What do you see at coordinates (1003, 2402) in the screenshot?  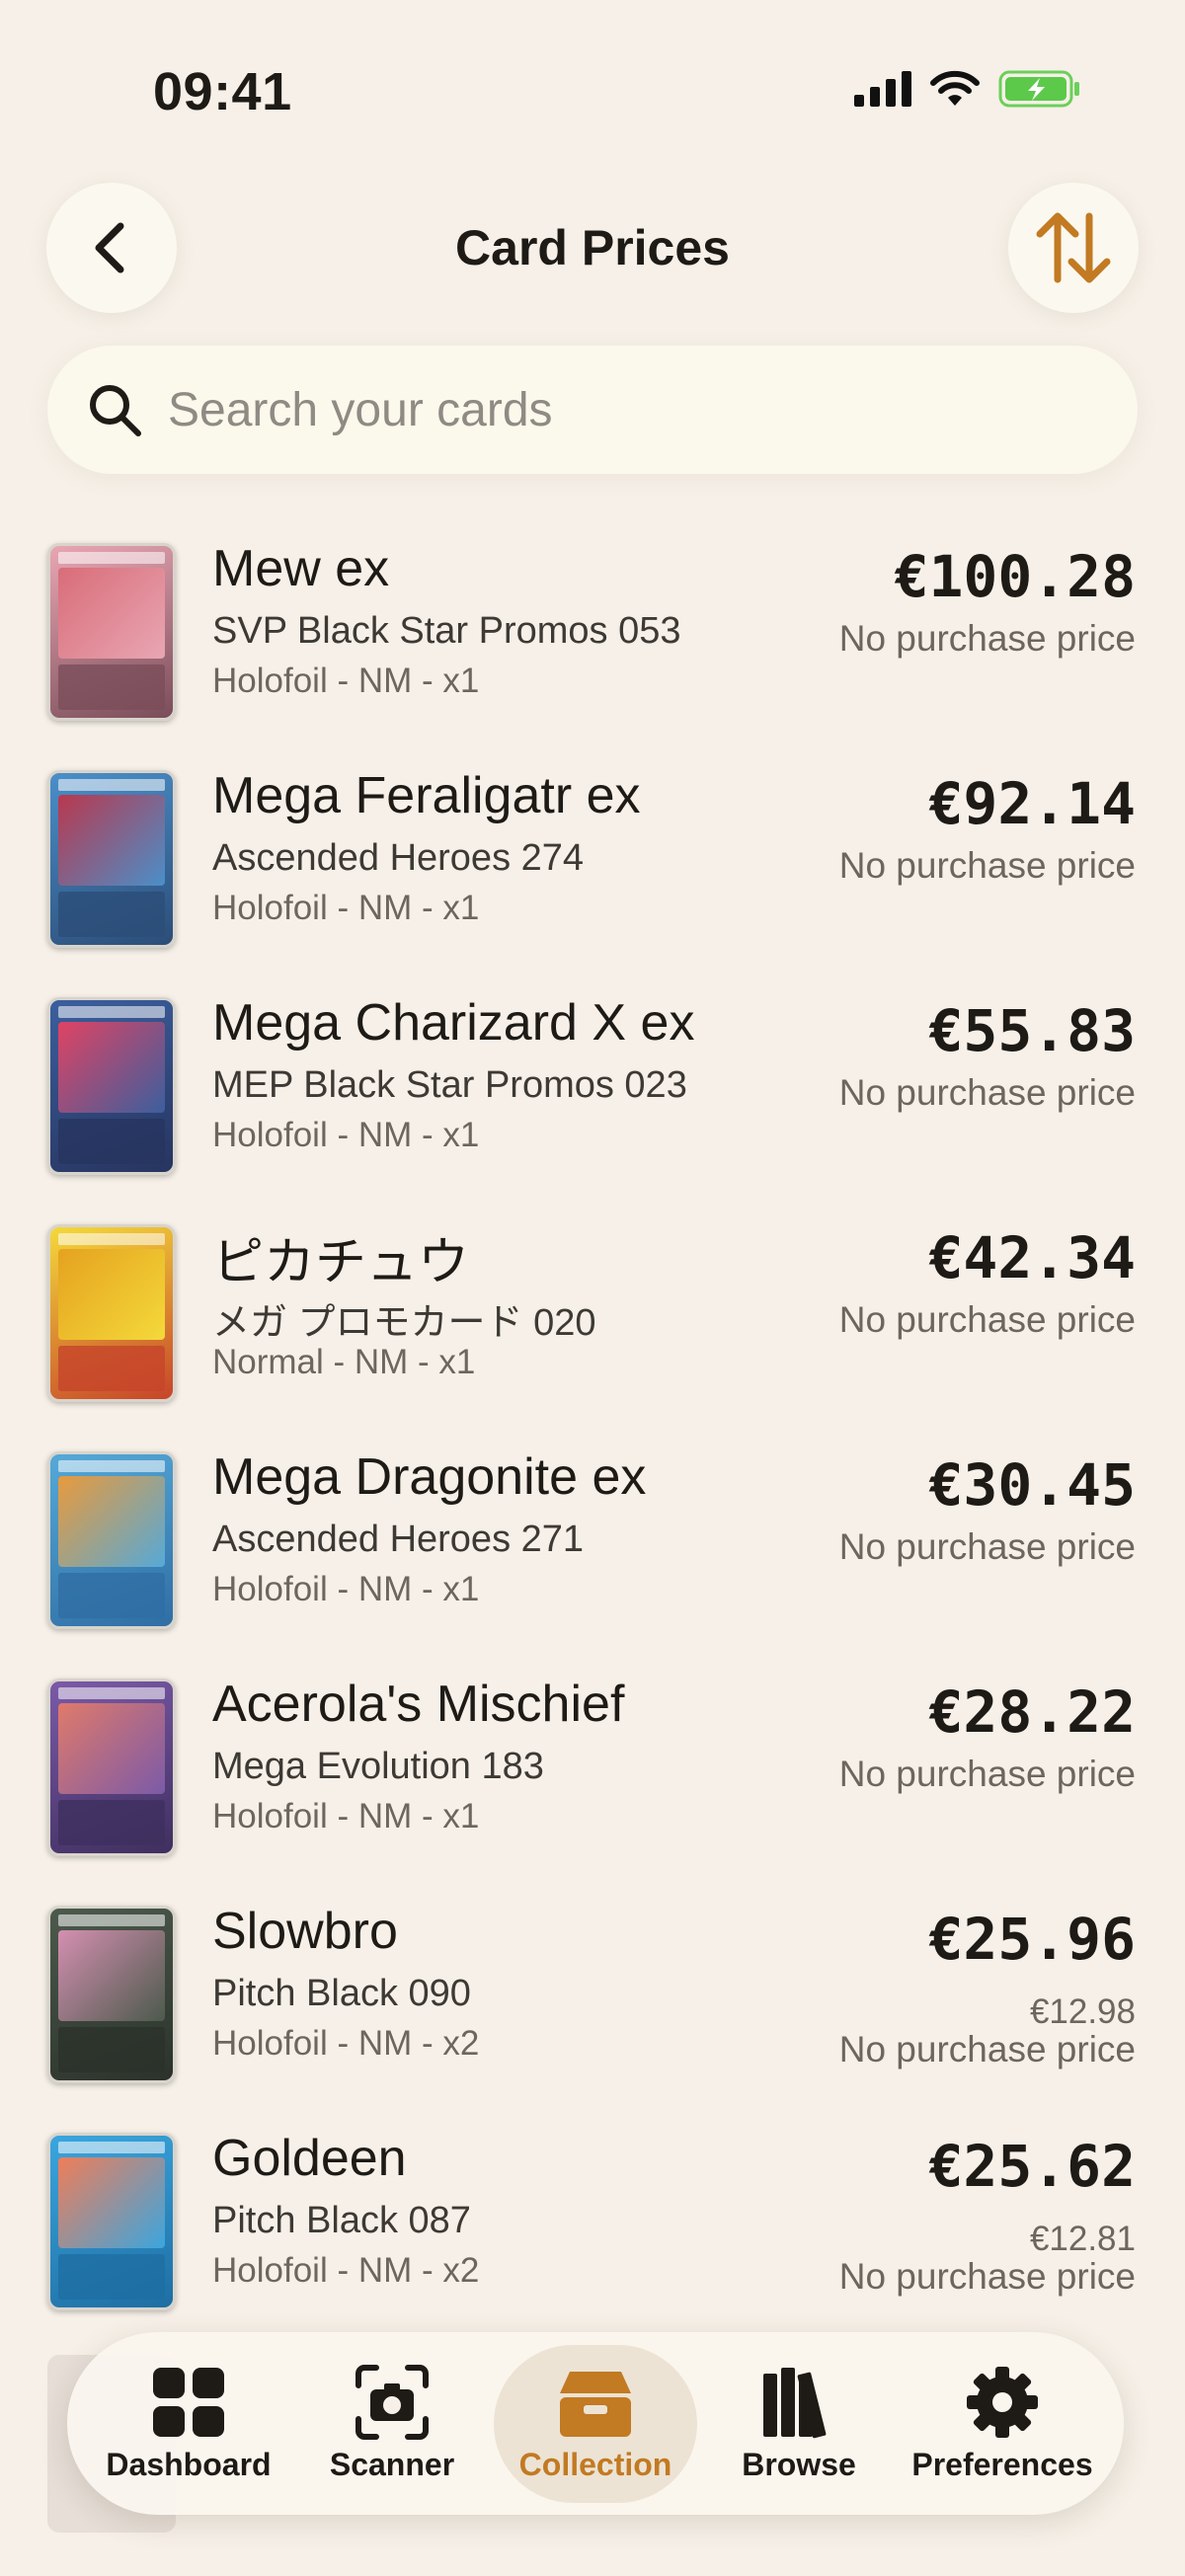 I see `gear-icon` at bounding box center [1003, 2402].